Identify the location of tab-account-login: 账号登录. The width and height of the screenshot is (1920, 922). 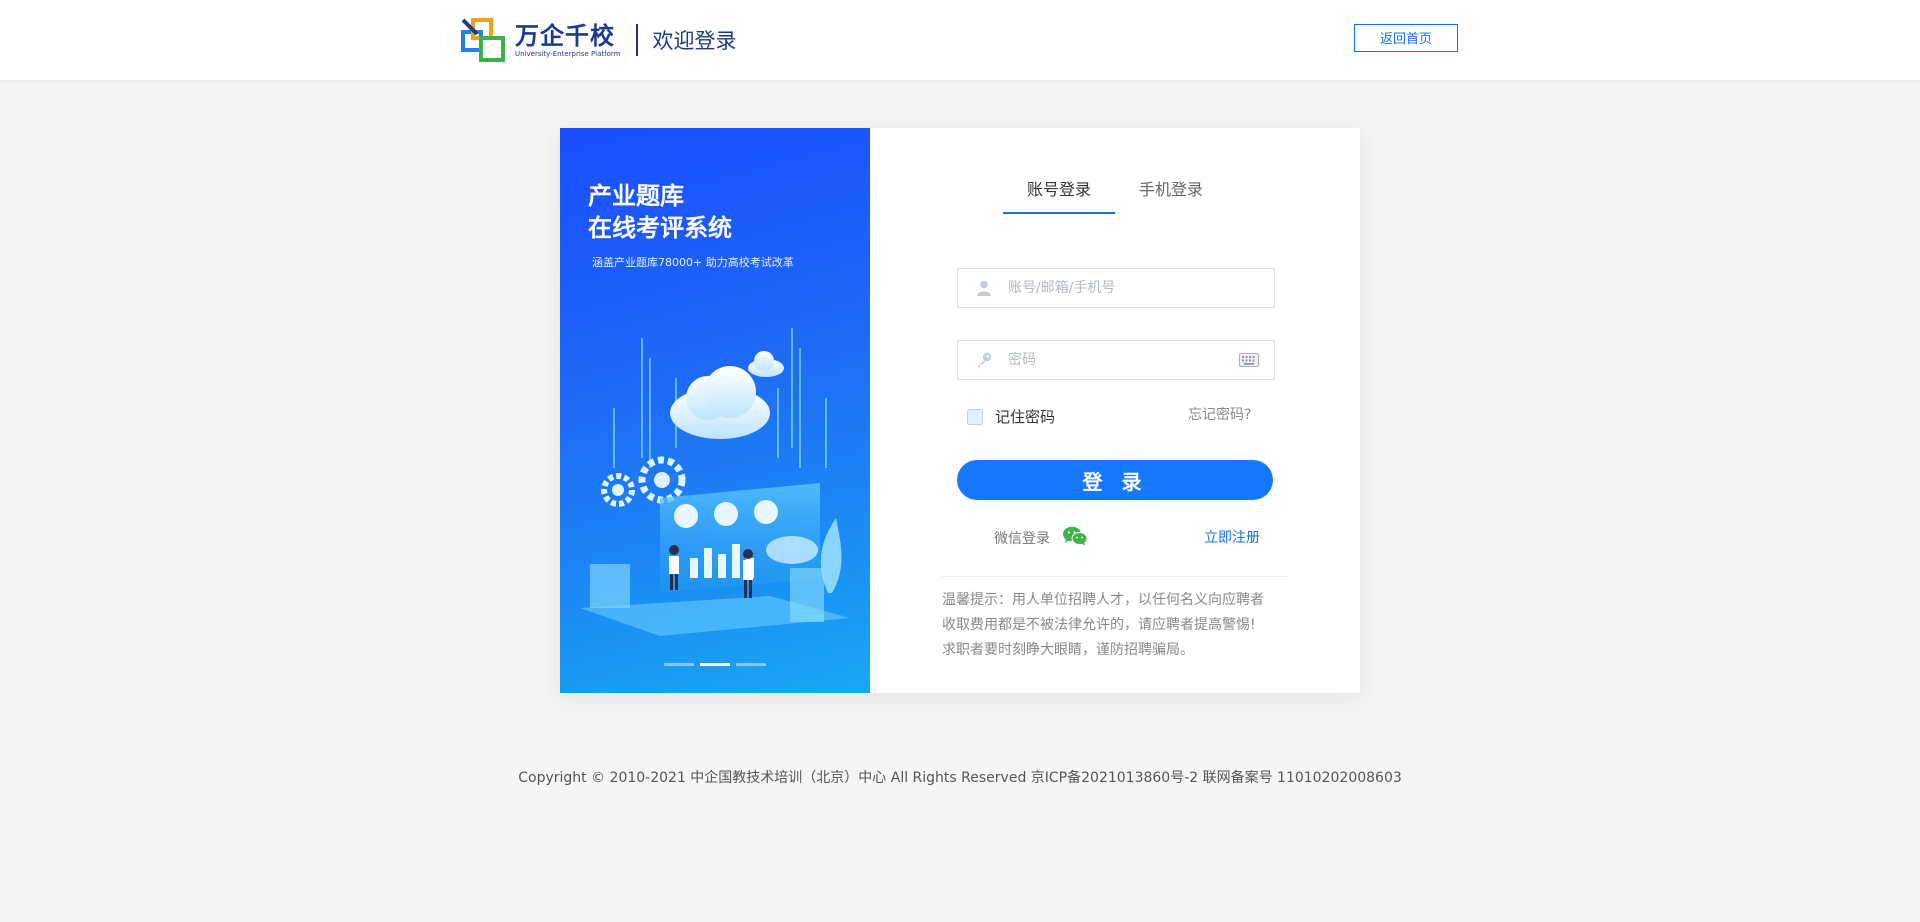
(1059, 191).